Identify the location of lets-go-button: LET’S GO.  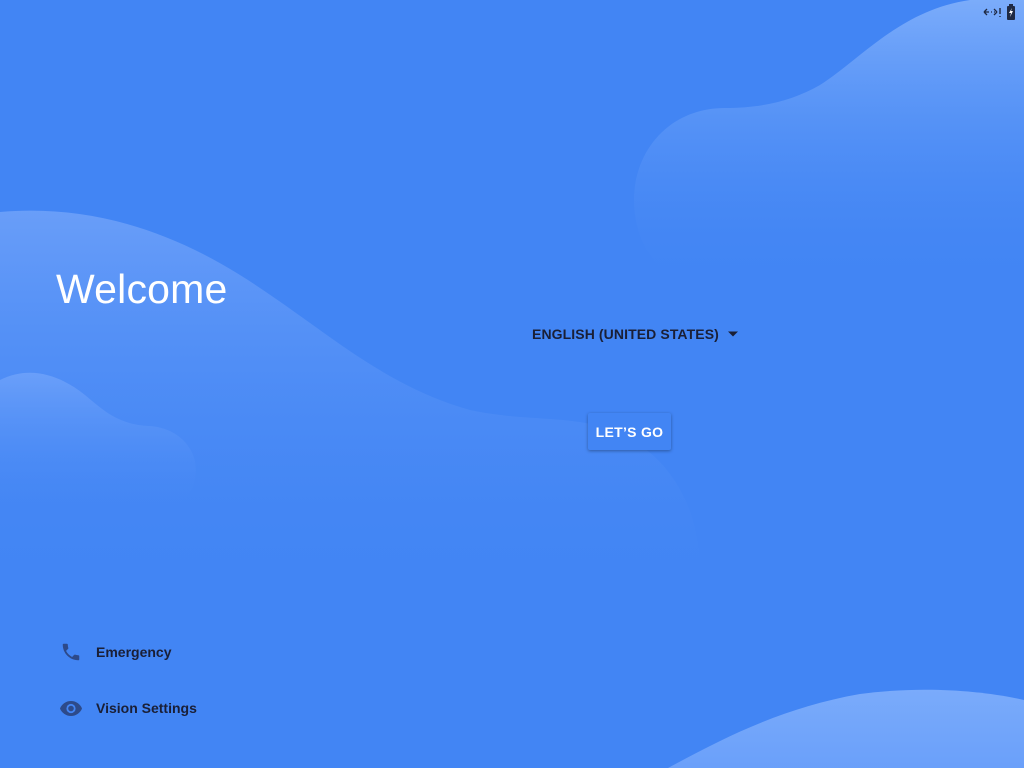
(629, 431).